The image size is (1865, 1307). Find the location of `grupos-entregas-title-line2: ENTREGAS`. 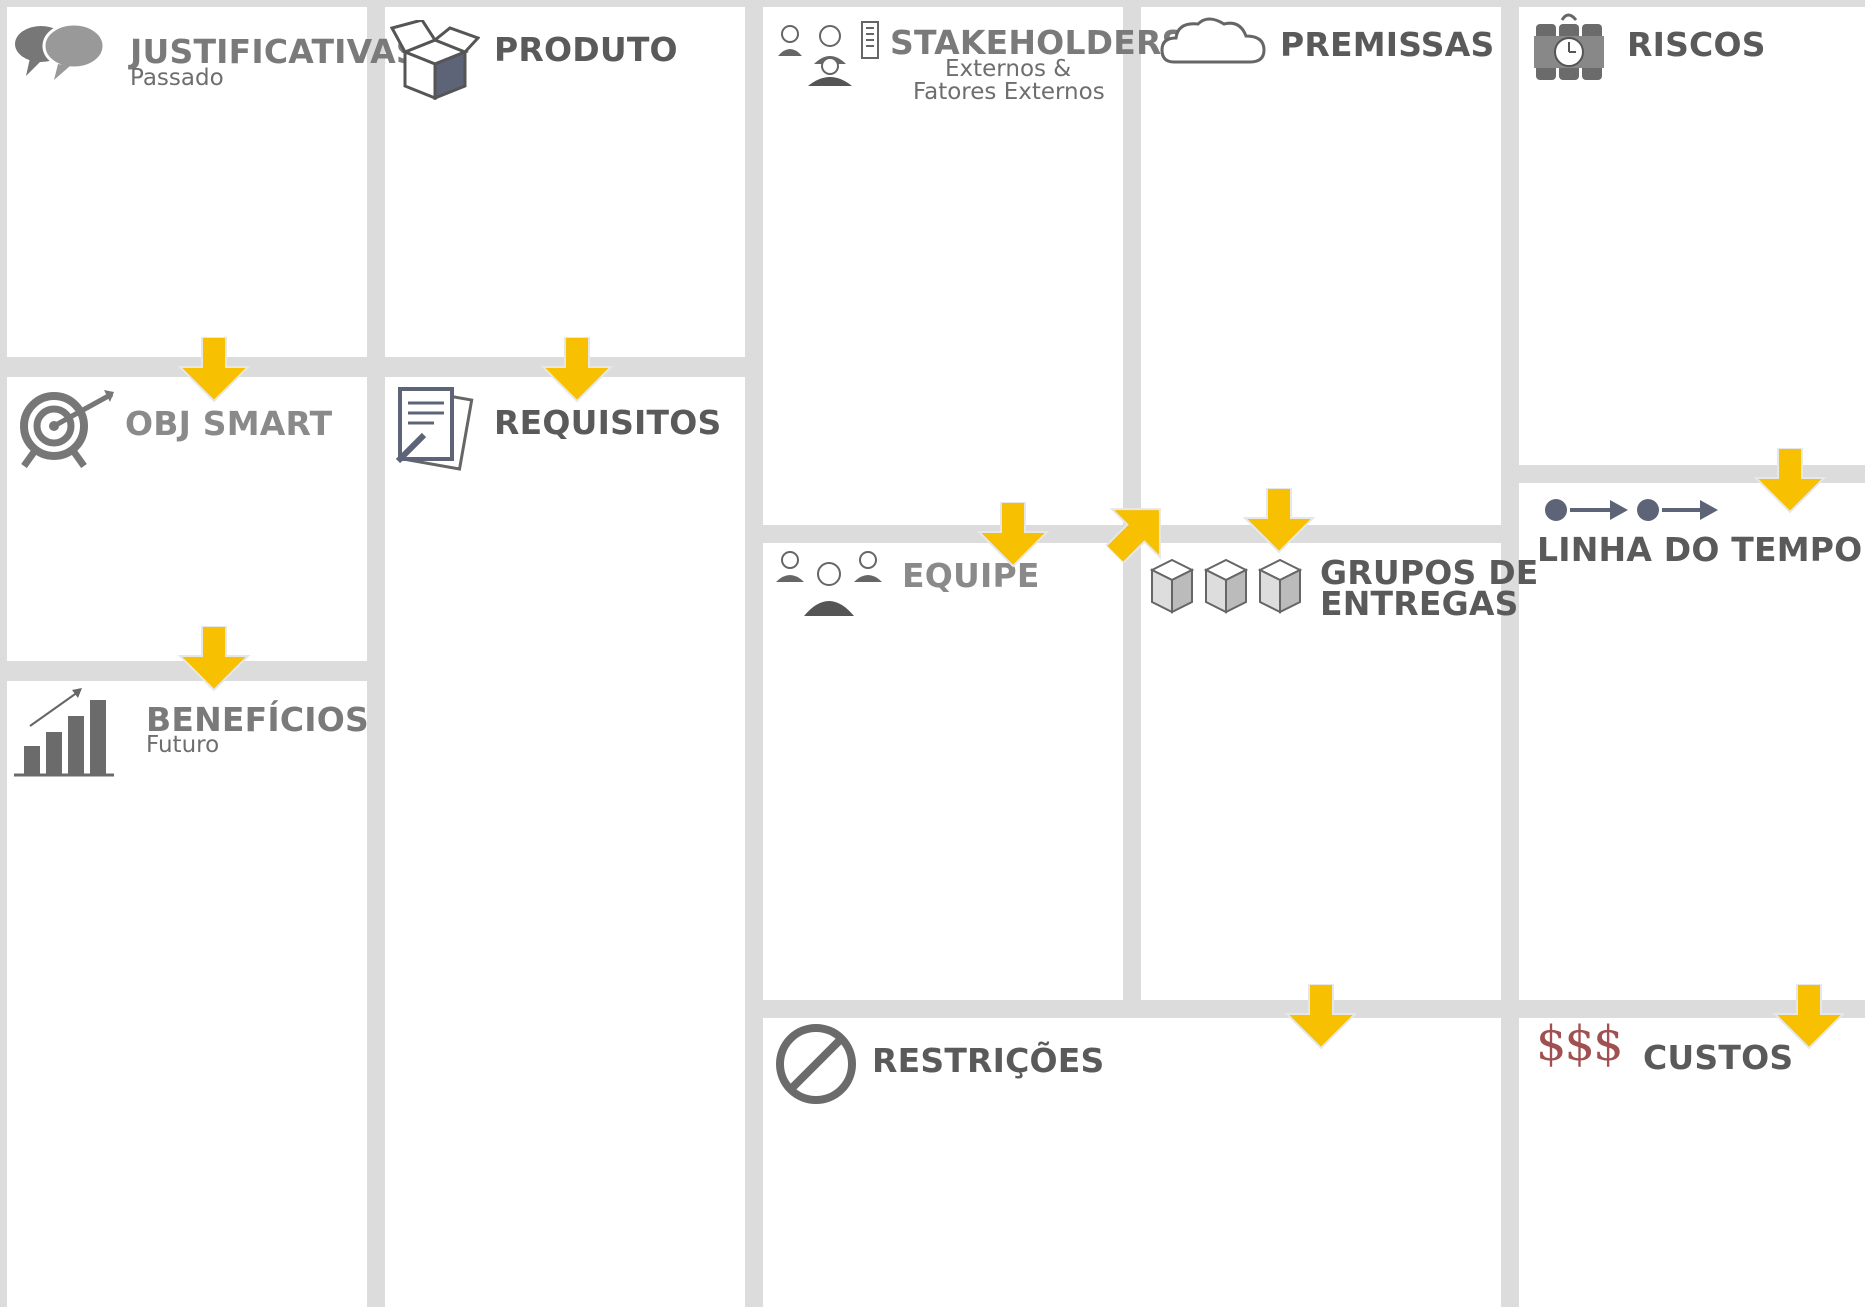

grupos-entregas-title-line2: ENTREGAS is located at coordinates (1419, 603).